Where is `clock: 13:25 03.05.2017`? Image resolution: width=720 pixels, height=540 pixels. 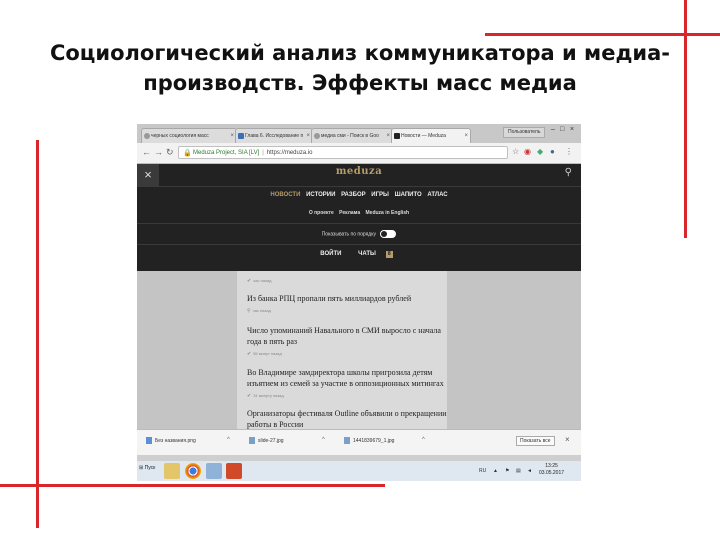
clock: 13:25 03.05.2017 is located at coordinates (551, 470).